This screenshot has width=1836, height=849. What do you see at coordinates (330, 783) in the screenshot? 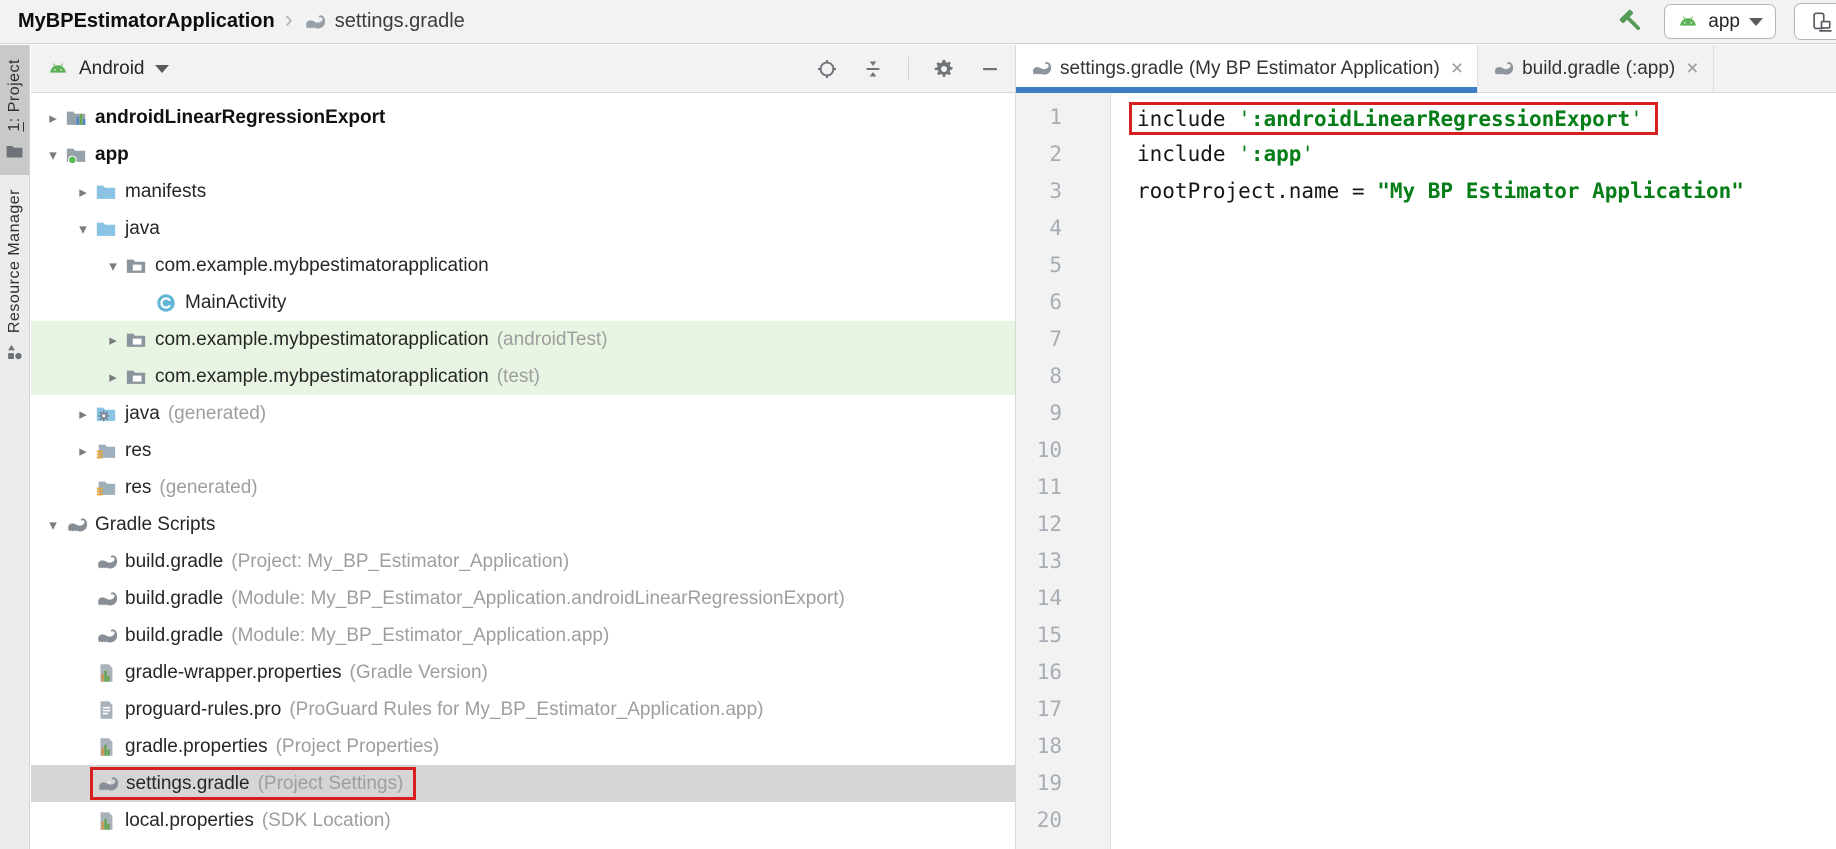
I see `tree-item-annotation: (Project Settings)` at bounding box center [330, 783].